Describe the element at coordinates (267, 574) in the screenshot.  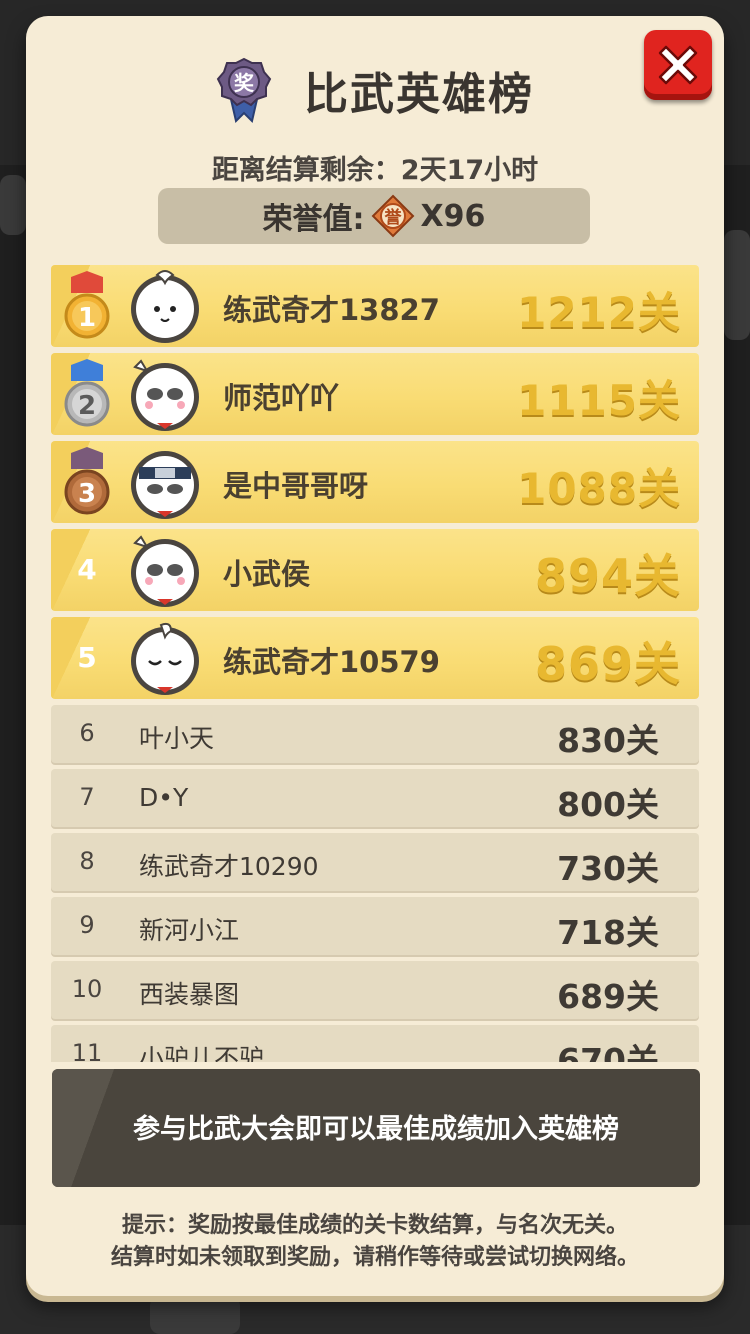
I see `player-name: 小武侯` at that location.